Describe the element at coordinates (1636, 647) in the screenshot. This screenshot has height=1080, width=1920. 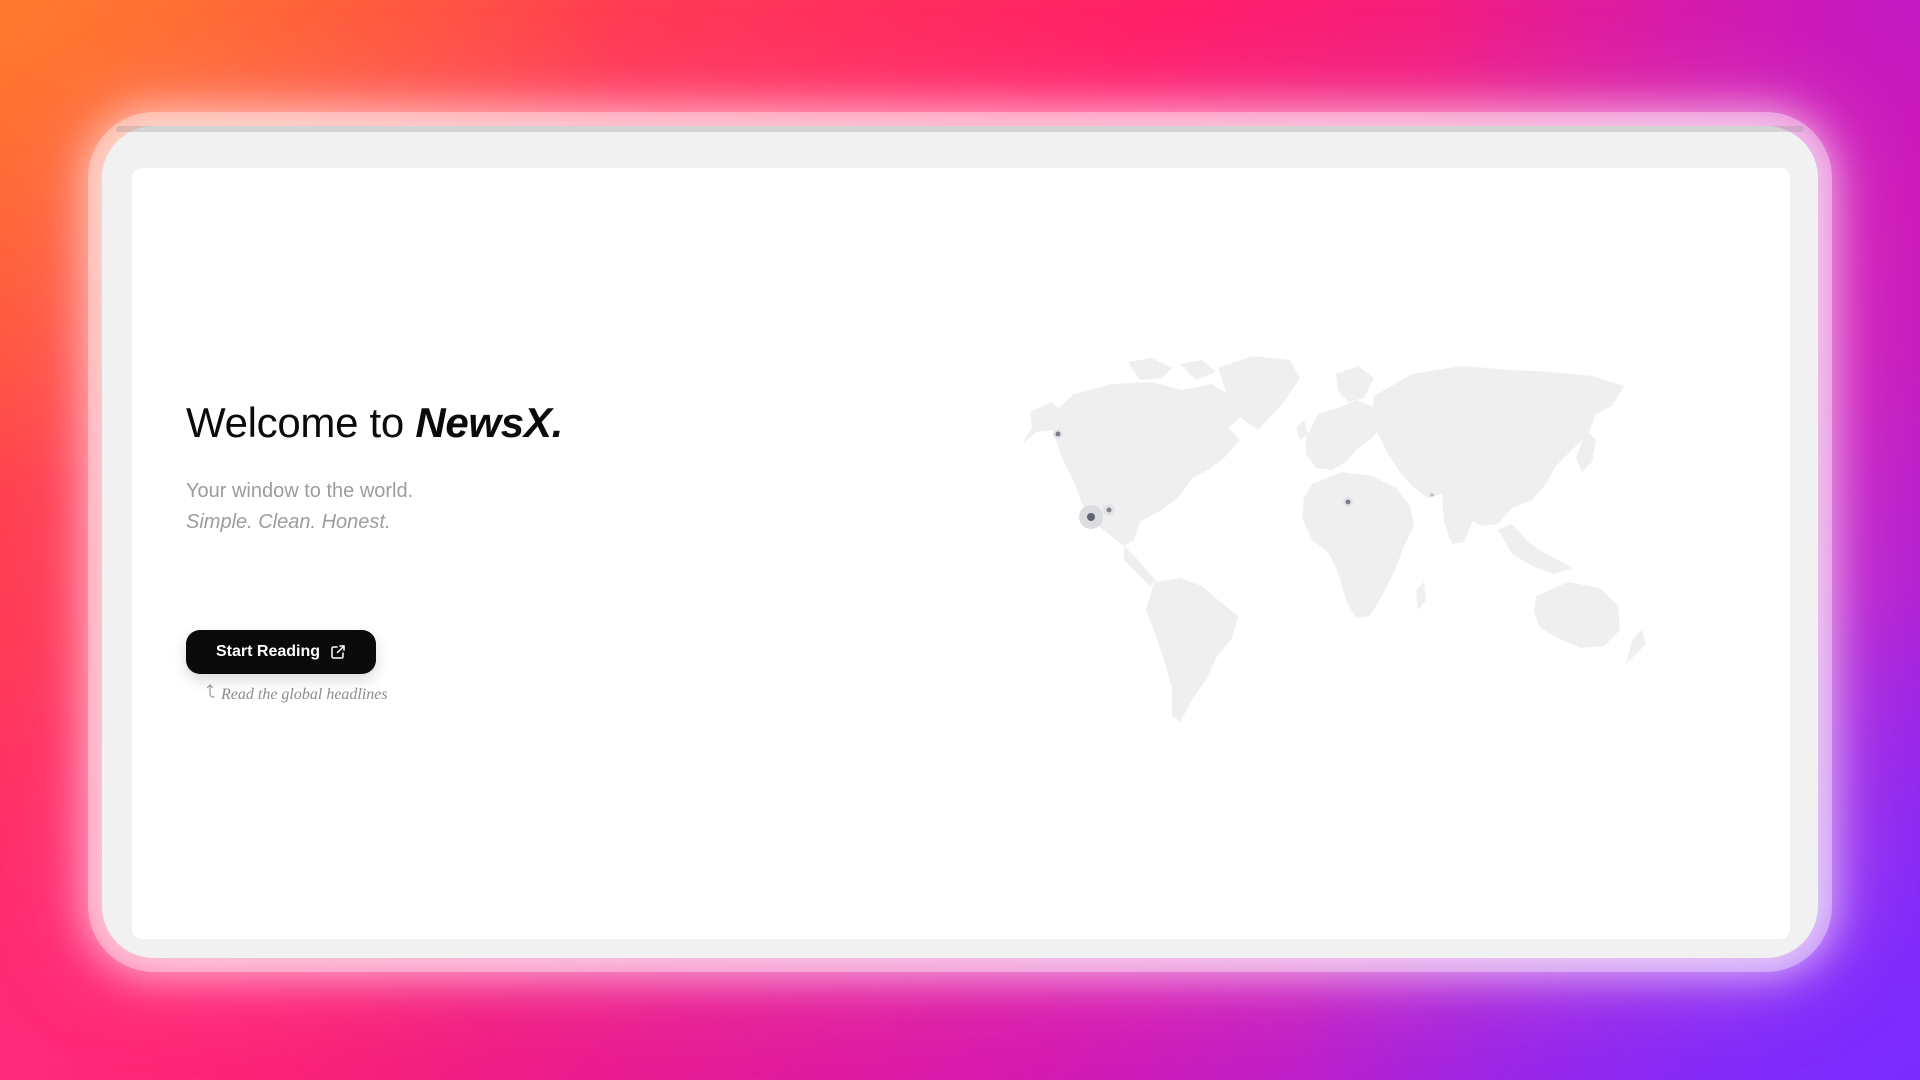
I see `map-new-zealand` at that location.